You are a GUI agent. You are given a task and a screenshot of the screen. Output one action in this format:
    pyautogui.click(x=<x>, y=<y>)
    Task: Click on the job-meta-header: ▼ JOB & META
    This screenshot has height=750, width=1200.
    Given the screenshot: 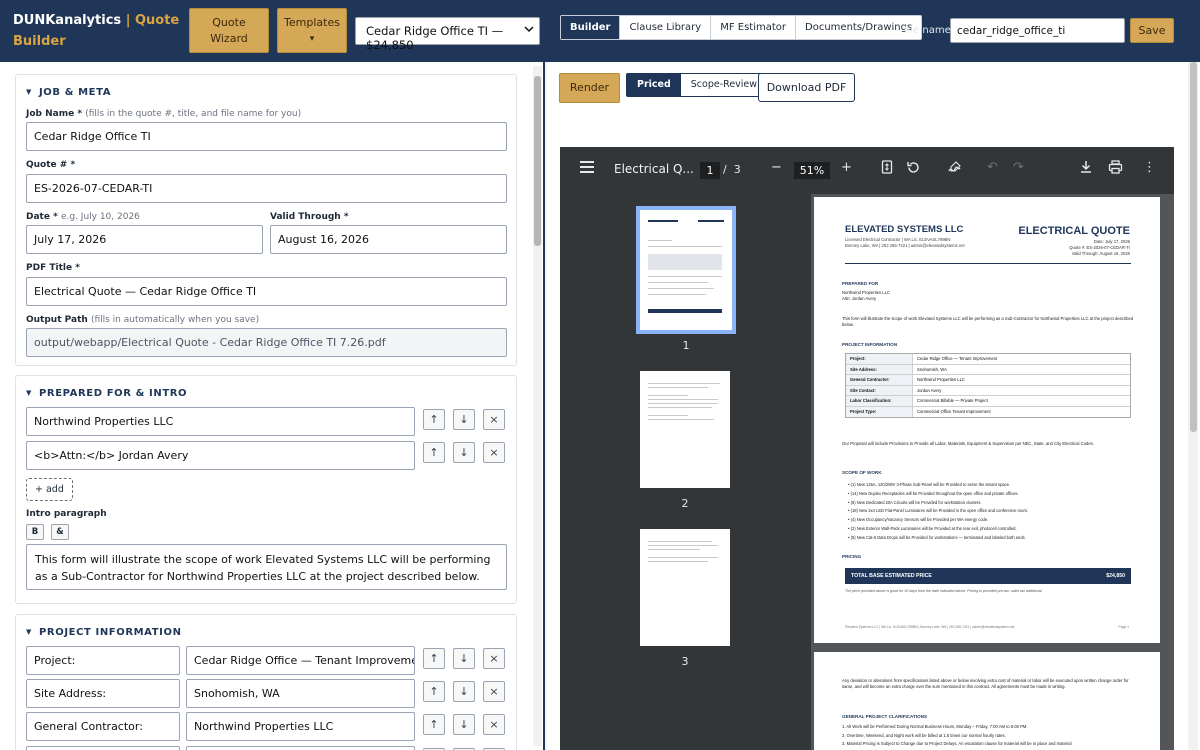 What is the action you would take?
    pyautogui.click(x=68, y=92)
    